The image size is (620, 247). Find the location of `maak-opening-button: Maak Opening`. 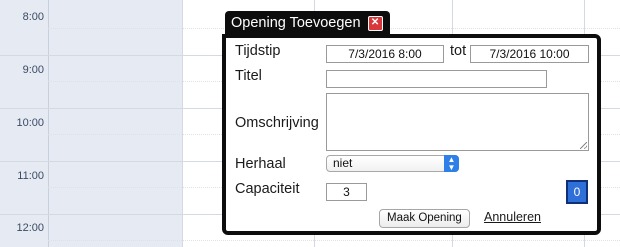

maak-opening-button: Maak Opening is located at coordinates (424, 218).